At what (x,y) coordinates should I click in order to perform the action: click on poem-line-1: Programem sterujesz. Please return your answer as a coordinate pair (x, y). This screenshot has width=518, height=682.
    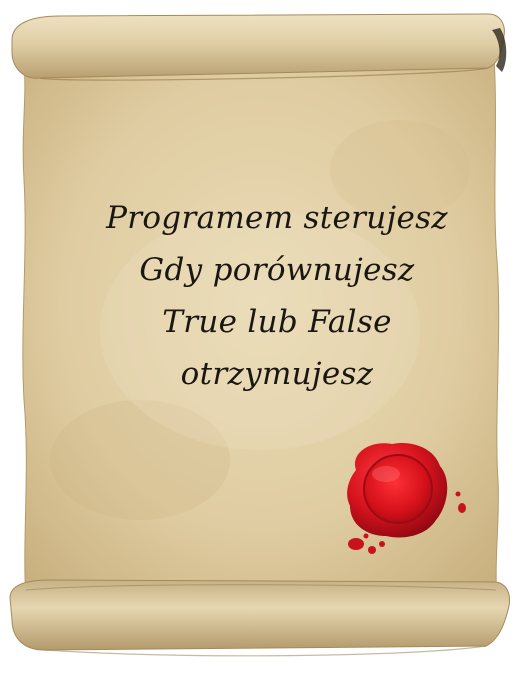
    Looking at the image, I should click on (277, 218).